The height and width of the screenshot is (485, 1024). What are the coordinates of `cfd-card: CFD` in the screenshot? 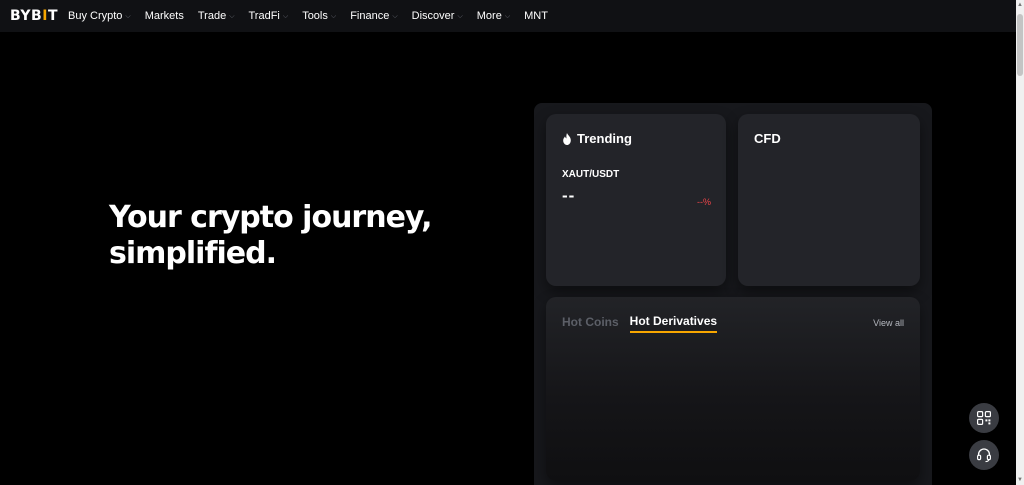 It's located at (829, 200).